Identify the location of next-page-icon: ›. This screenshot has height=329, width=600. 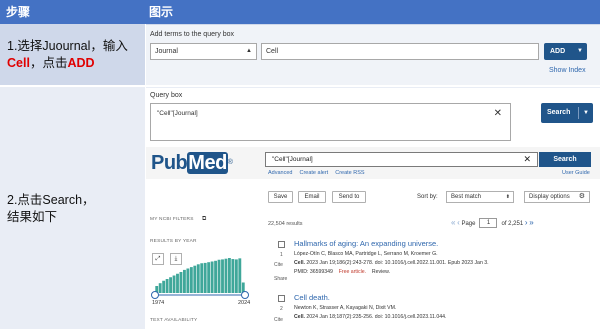
(526, 222).